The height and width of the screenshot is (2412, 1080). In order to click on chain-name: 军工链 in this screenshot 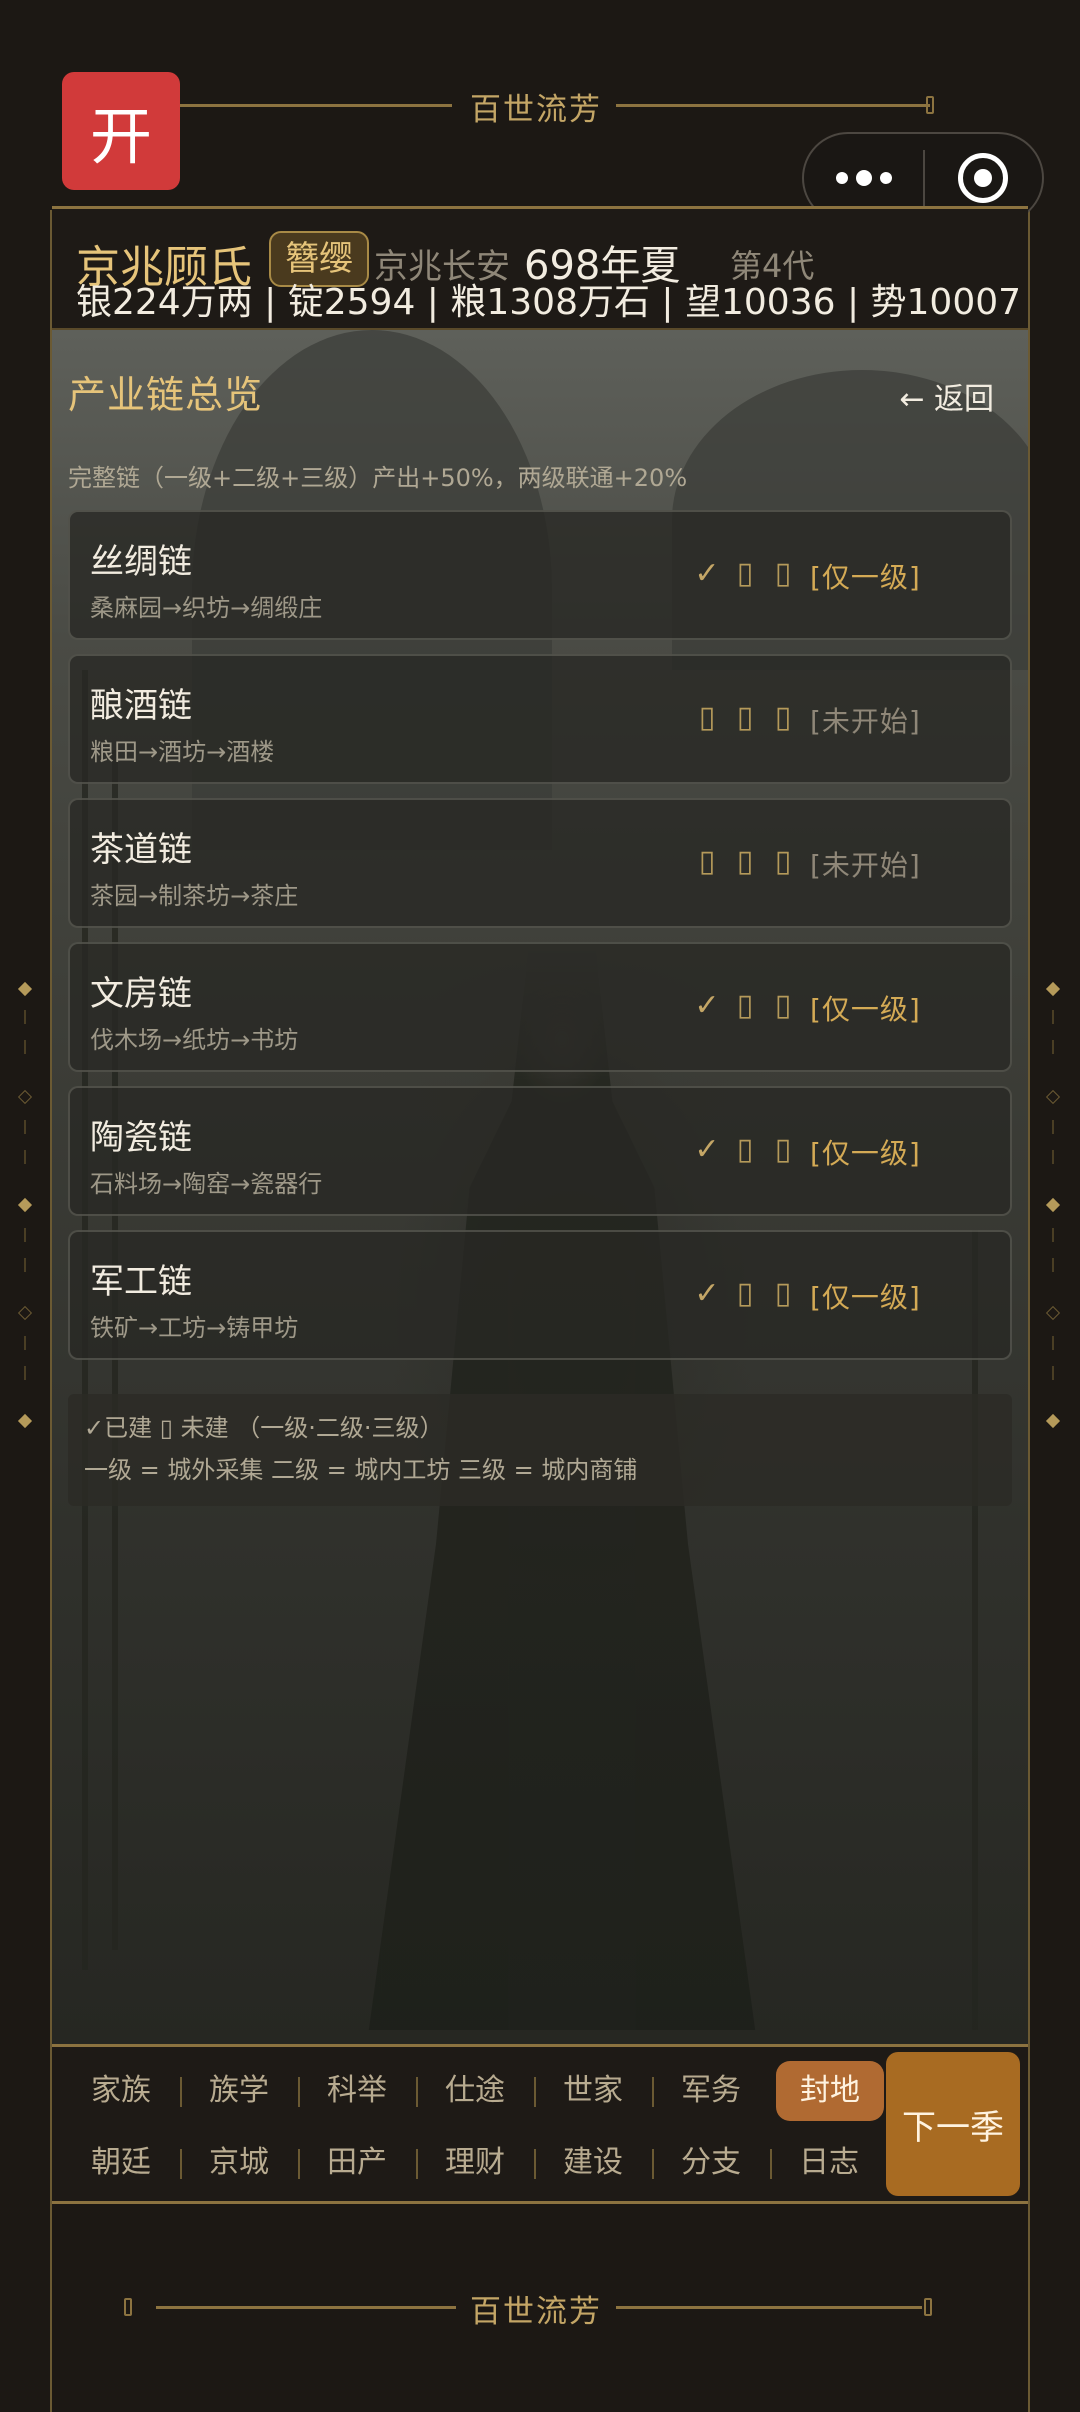, I will do `click(141, 1282)`.